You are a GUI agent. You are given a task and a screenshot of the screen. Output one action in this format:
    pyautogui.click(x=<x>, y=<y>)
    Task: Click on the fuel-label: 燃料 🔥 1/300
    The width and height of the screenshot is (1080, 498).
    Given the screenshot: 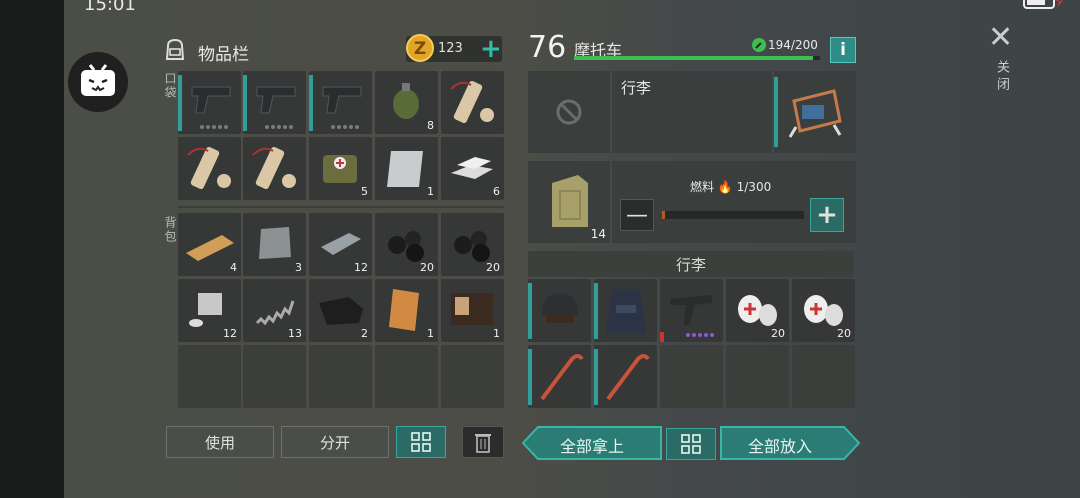 What is the action you would take?
    pyautogui.click(x=731, y=187)
    